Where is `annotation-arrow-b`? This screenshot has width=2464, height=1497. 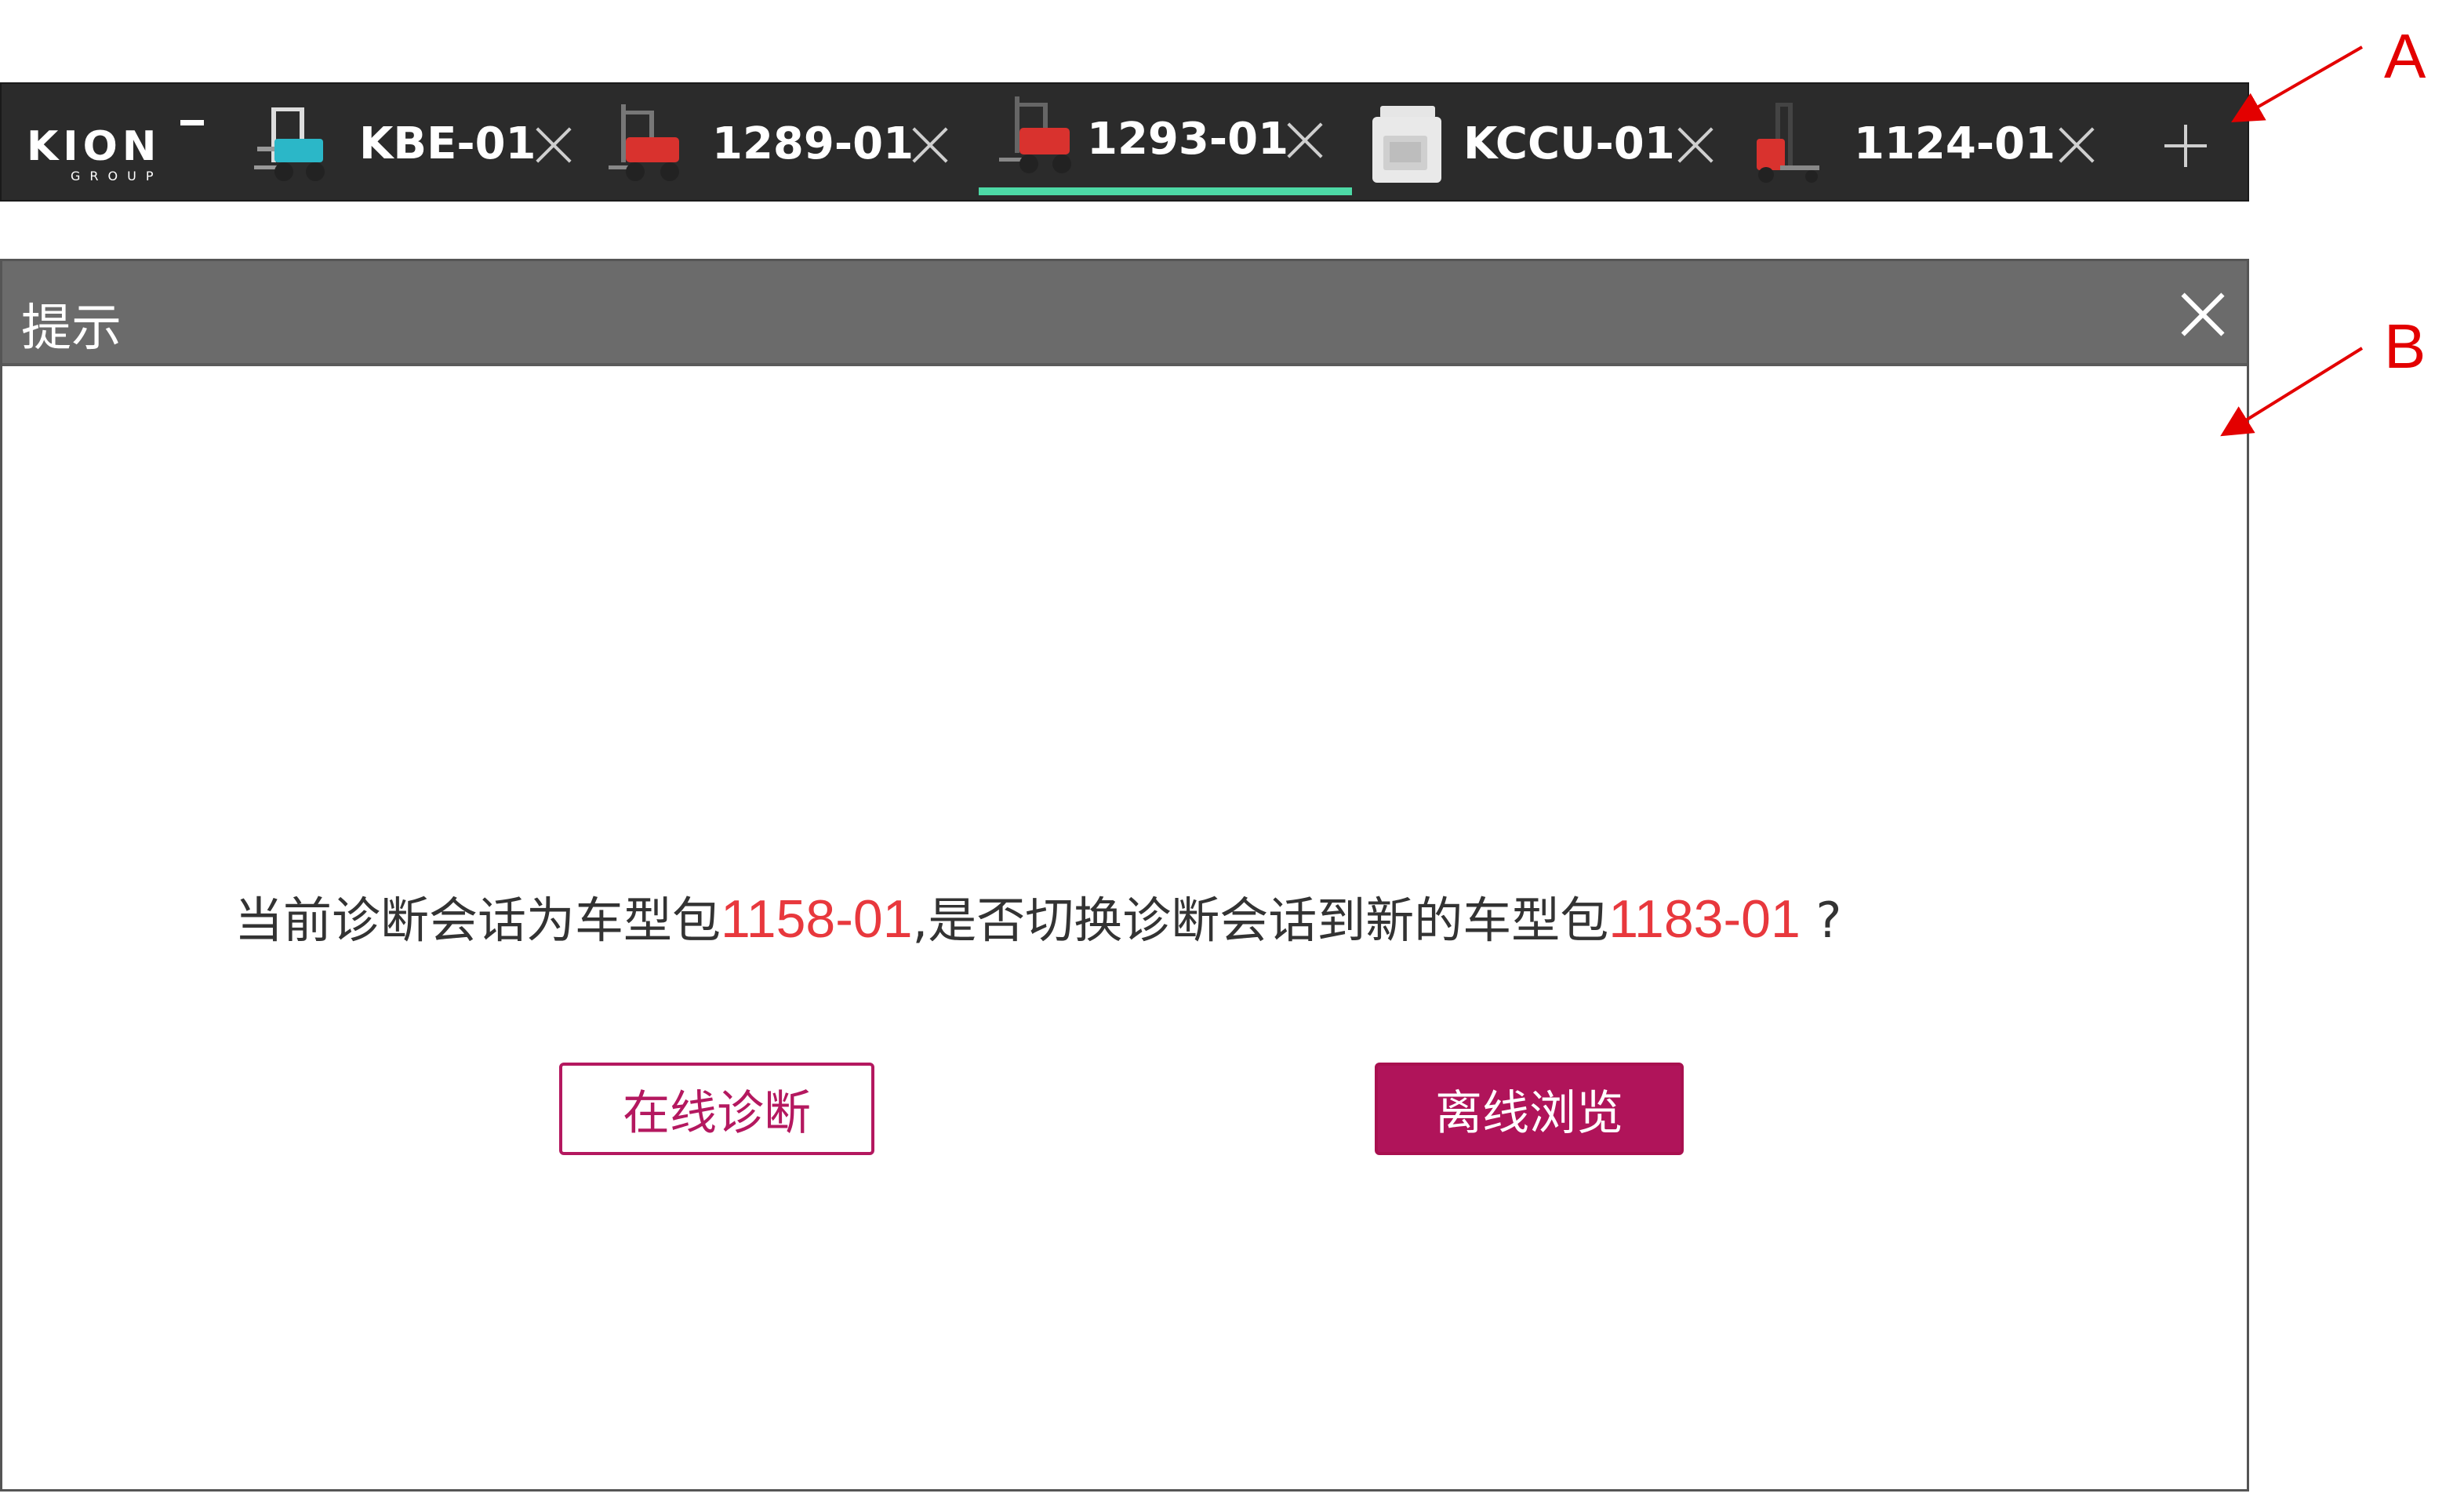
annotation-arrow-b is located at coordinates (2292, 392).